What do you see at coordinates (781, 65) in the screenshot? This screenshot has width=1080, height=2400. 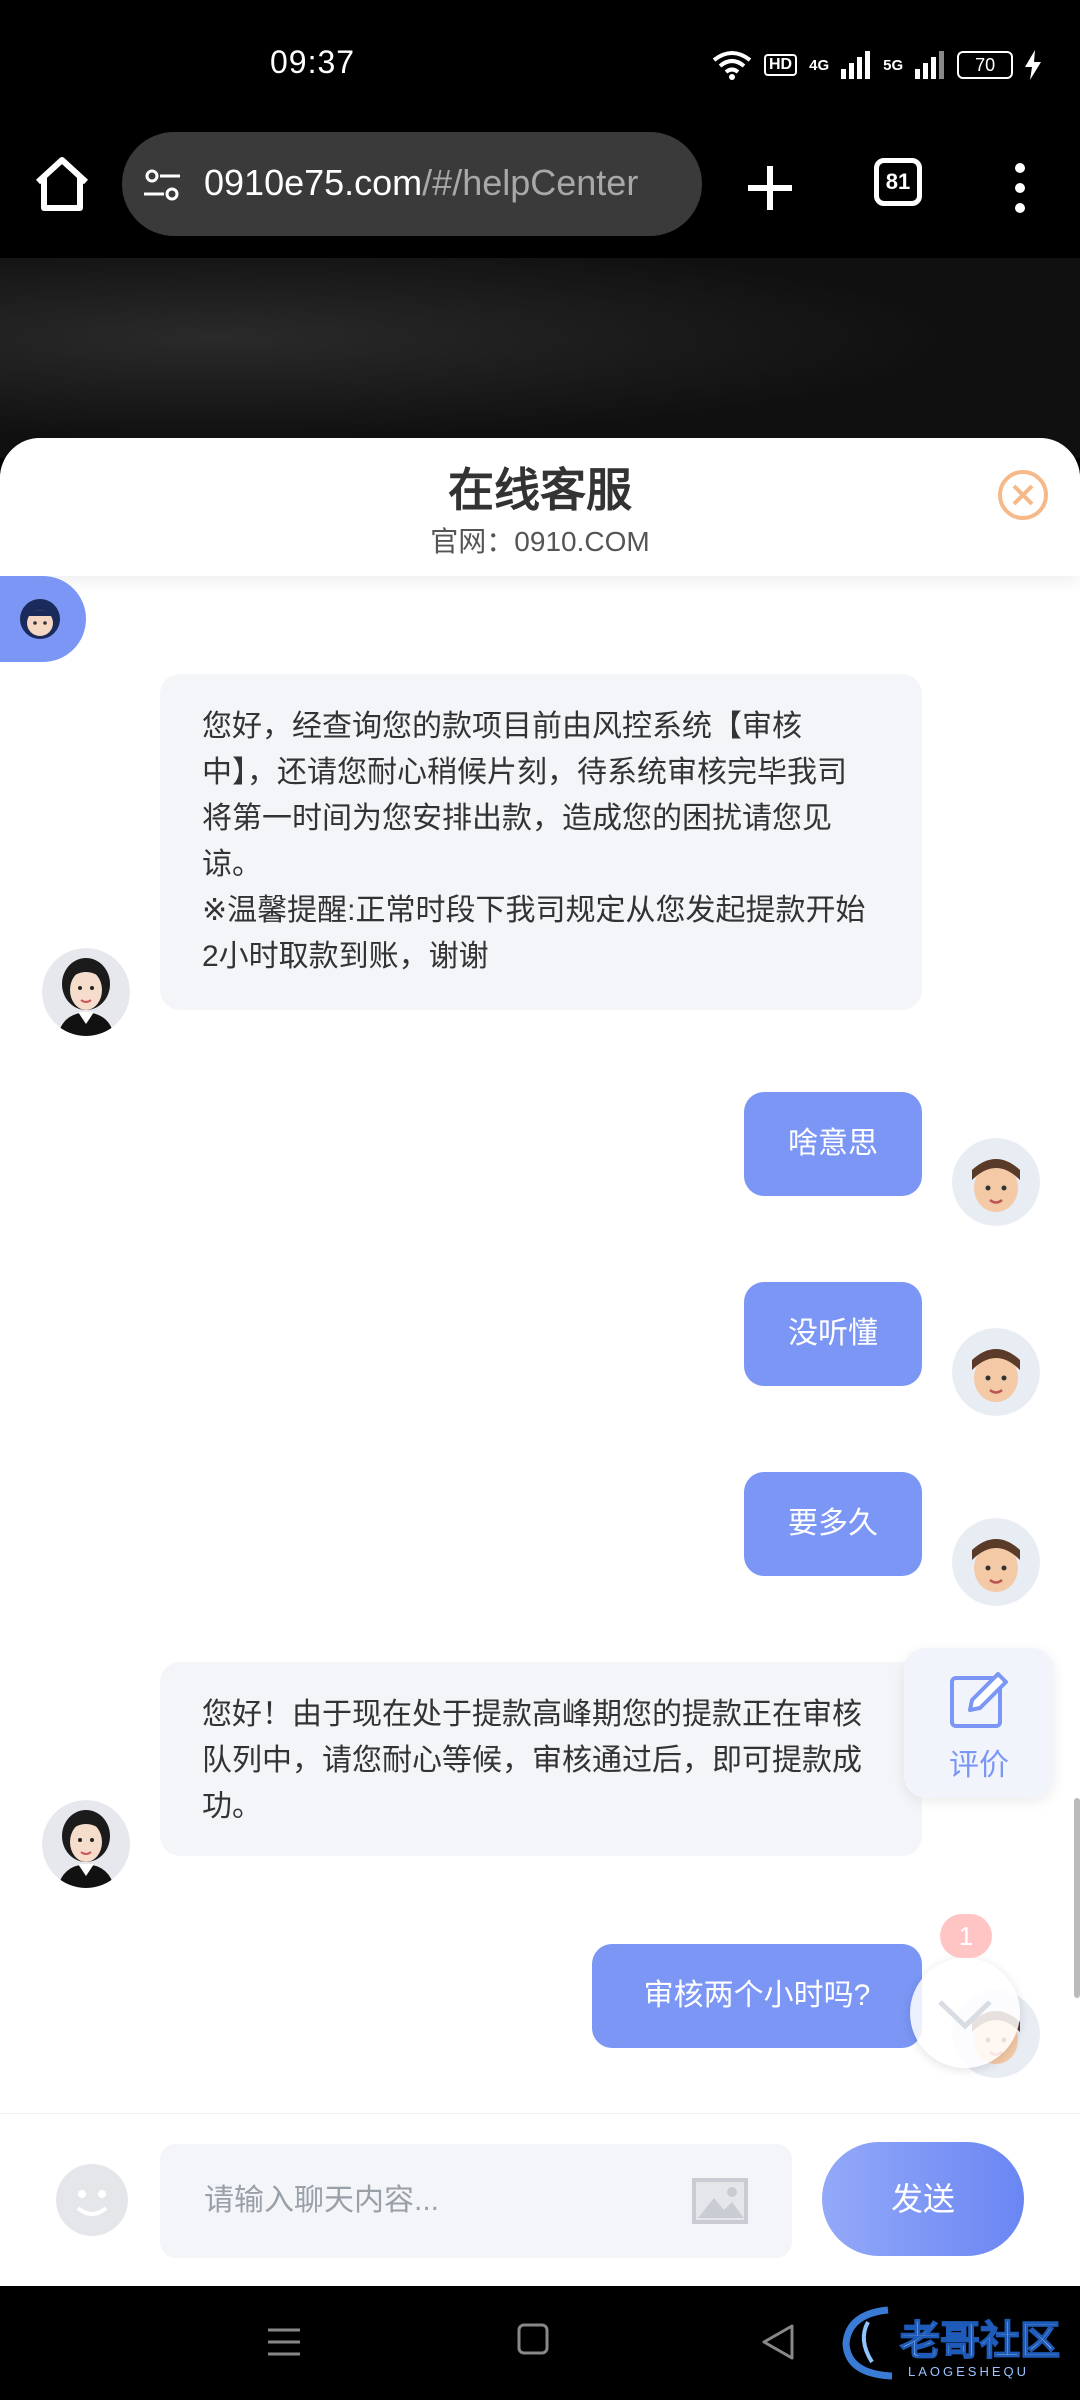 I see `hd-voice-indicator: HD` at bounding box center [781, 65].